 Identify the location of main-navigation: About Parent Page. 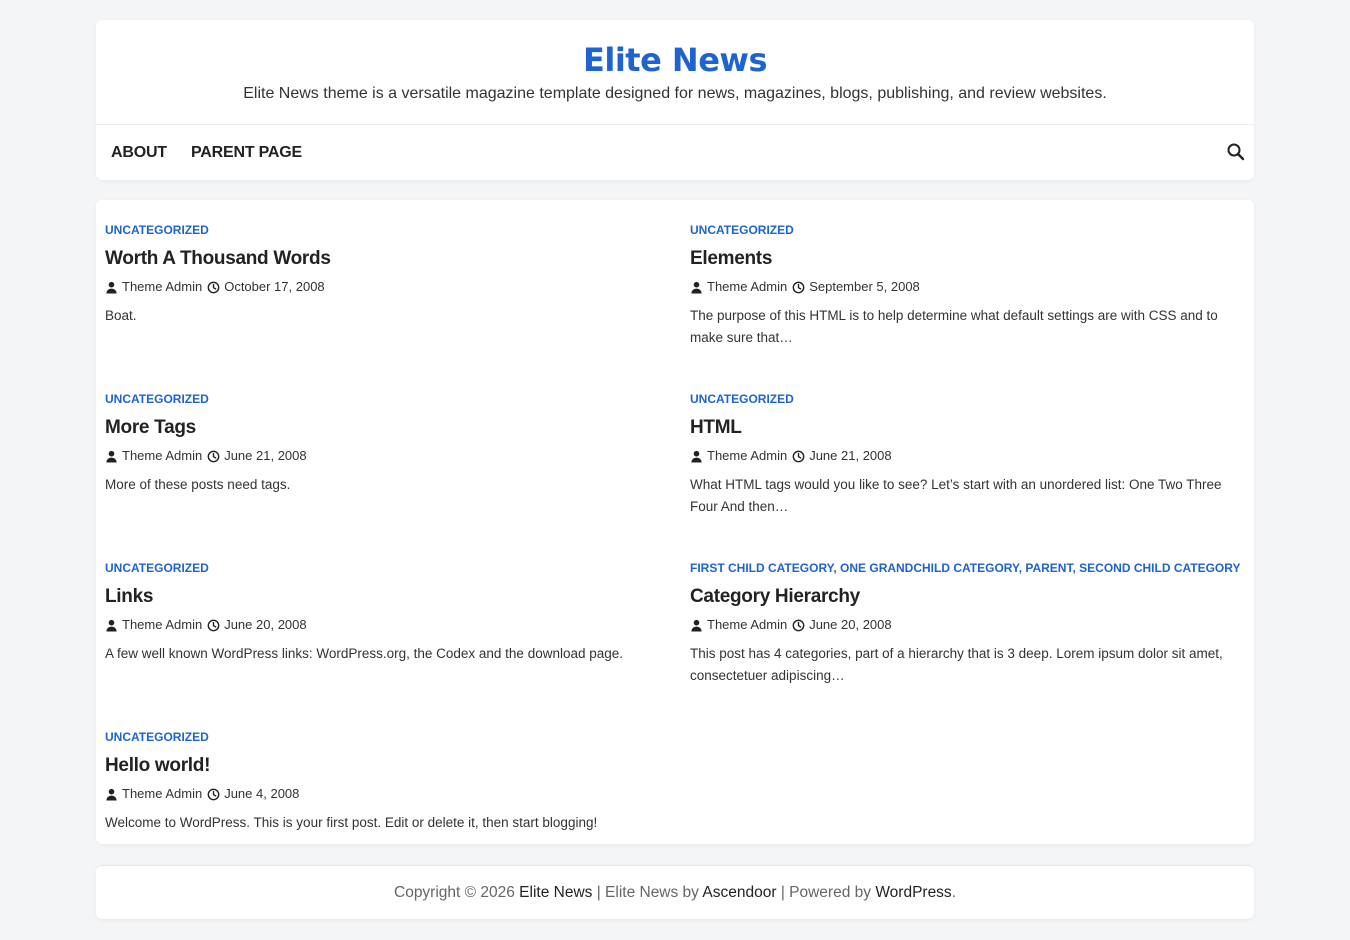
(675, 152).